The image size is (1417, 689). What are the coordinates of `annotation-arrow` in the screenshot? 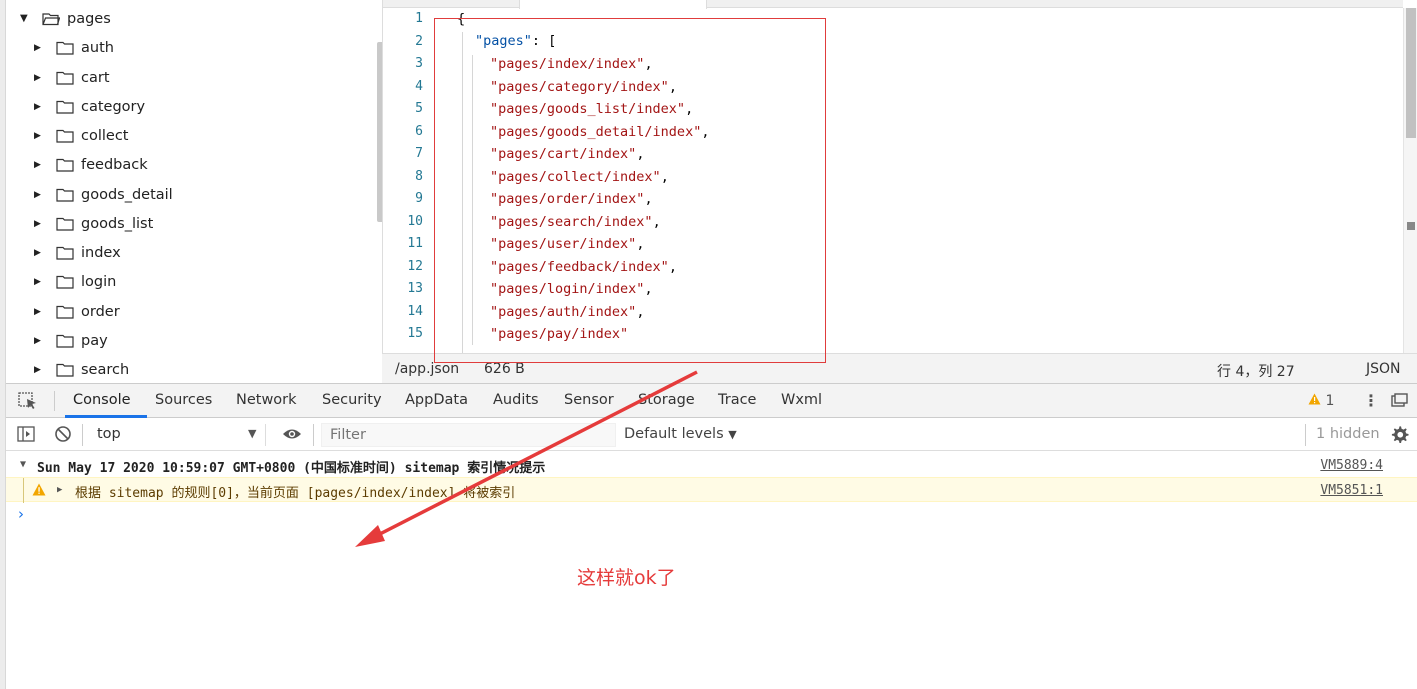 It's located at (526, 458).